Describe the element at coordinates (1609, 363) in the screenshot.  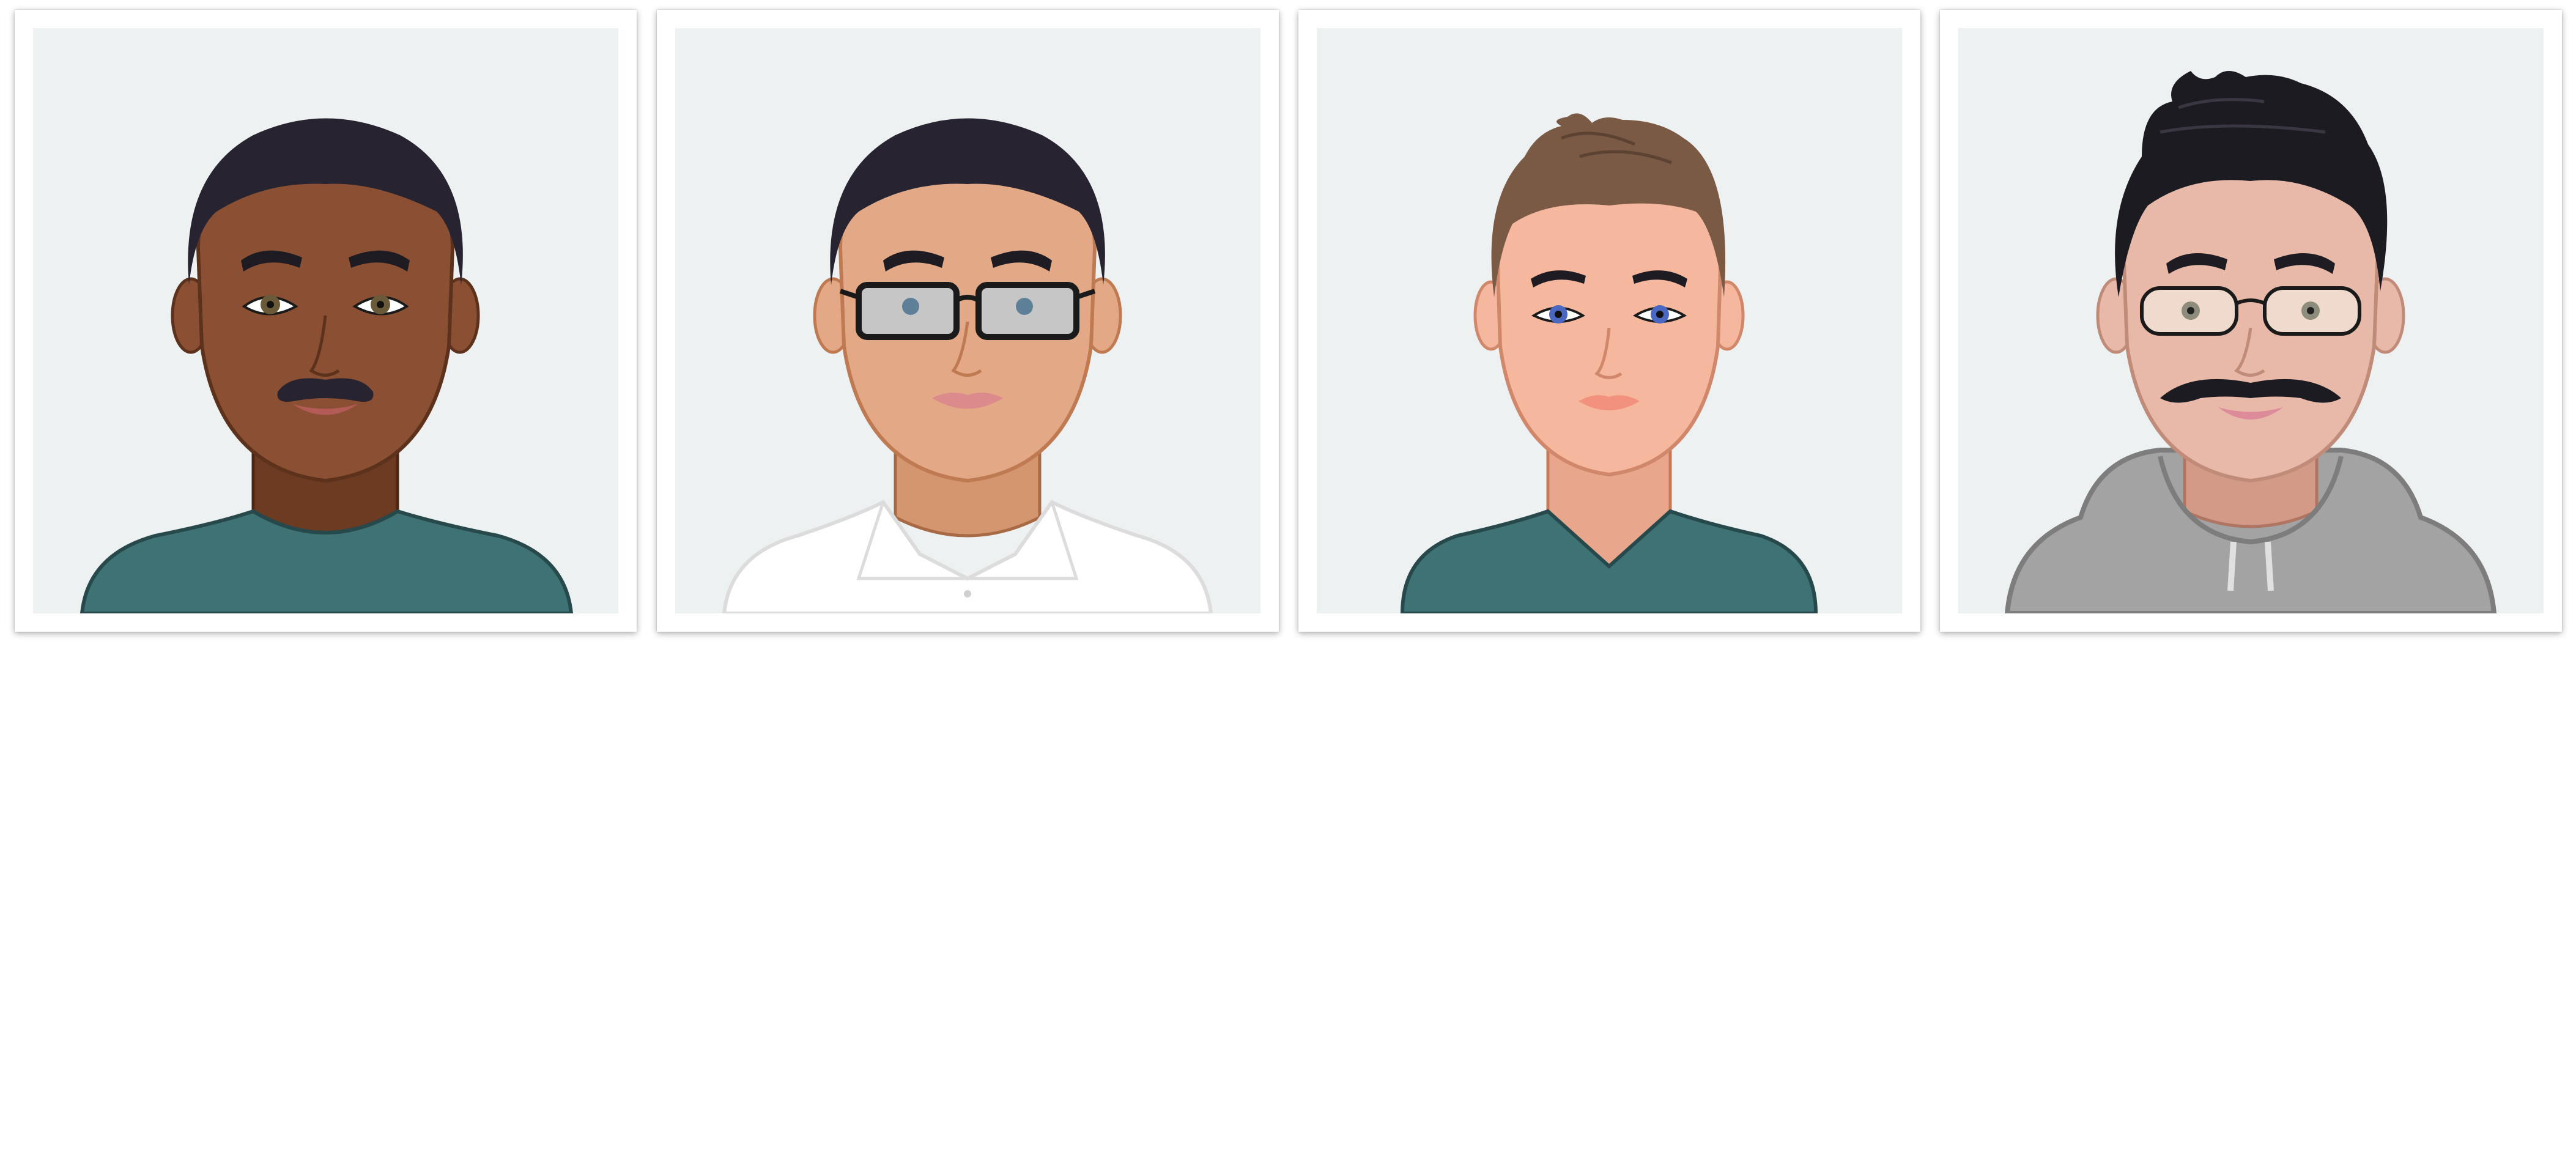
I see `avatar-man-brown-quiff-vneck-icon` at that location.